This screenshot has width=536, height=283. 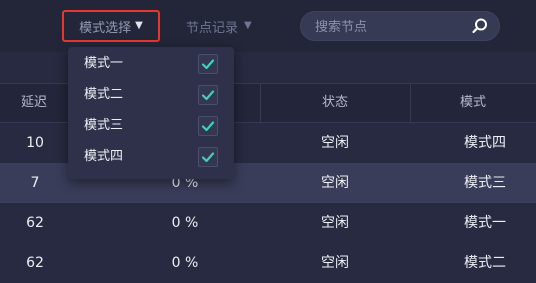 I want to click on mode-select-label: 模式选择, so click(x=105, y=28).